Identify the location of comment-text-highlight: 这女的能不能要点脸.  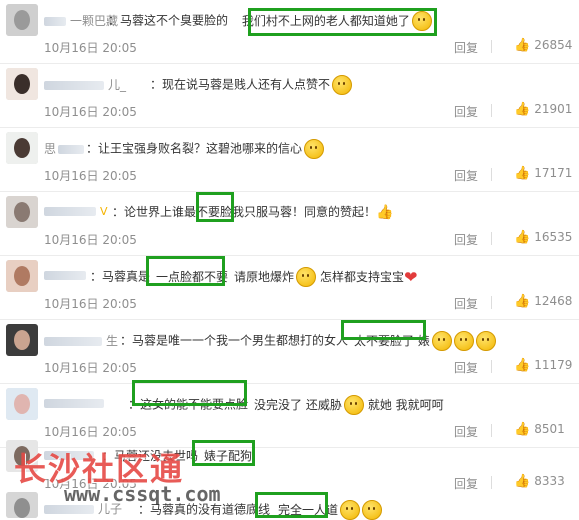
(194, 404).